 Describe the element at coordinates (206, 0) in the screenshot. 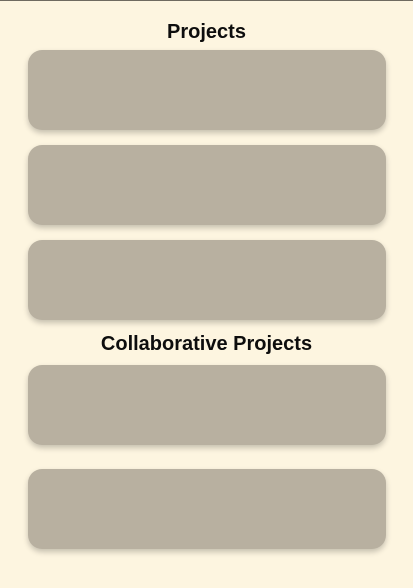

I see `top-divider` at that location.